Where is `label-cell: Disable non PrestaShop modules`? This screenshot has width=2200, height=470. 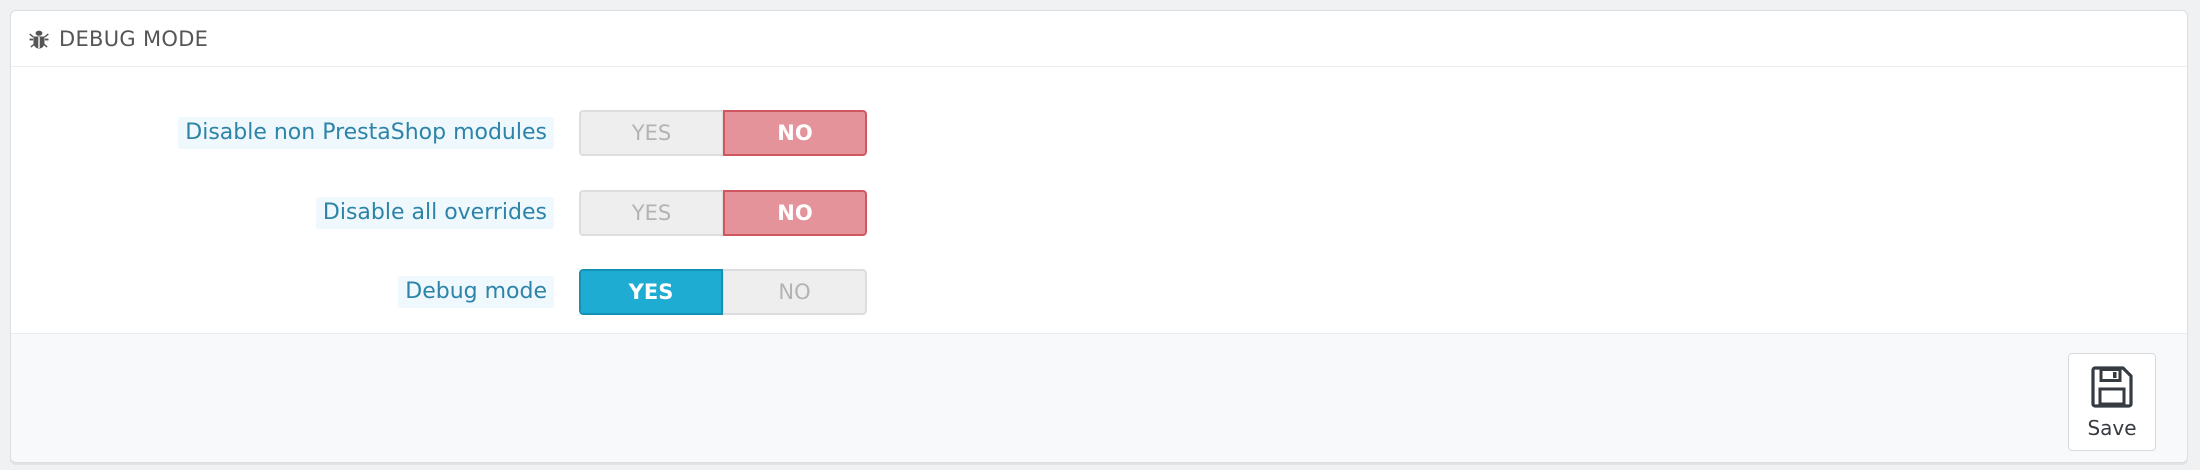
label-cell: Disable non PrestaShop modules is located at coordinates (366, 133).